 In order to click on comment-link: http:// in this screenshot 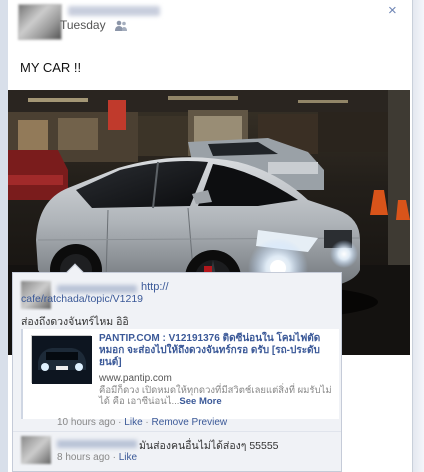, I will do `click(155, 287)`.